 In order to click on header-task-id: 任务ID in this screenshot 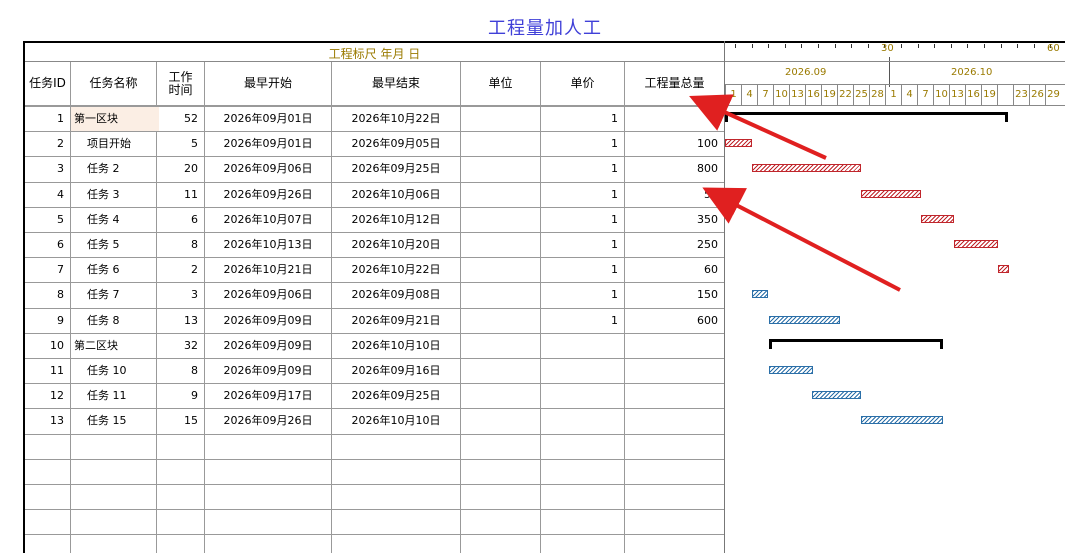, I will do `click(47, 84)`.